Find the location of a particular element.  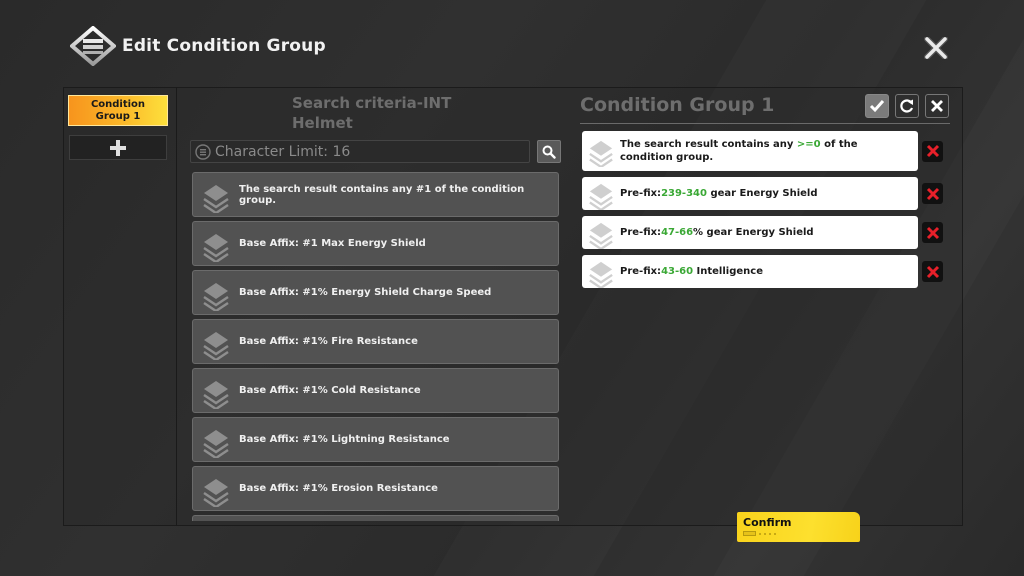

search-input is located at coordinates (365, 151).